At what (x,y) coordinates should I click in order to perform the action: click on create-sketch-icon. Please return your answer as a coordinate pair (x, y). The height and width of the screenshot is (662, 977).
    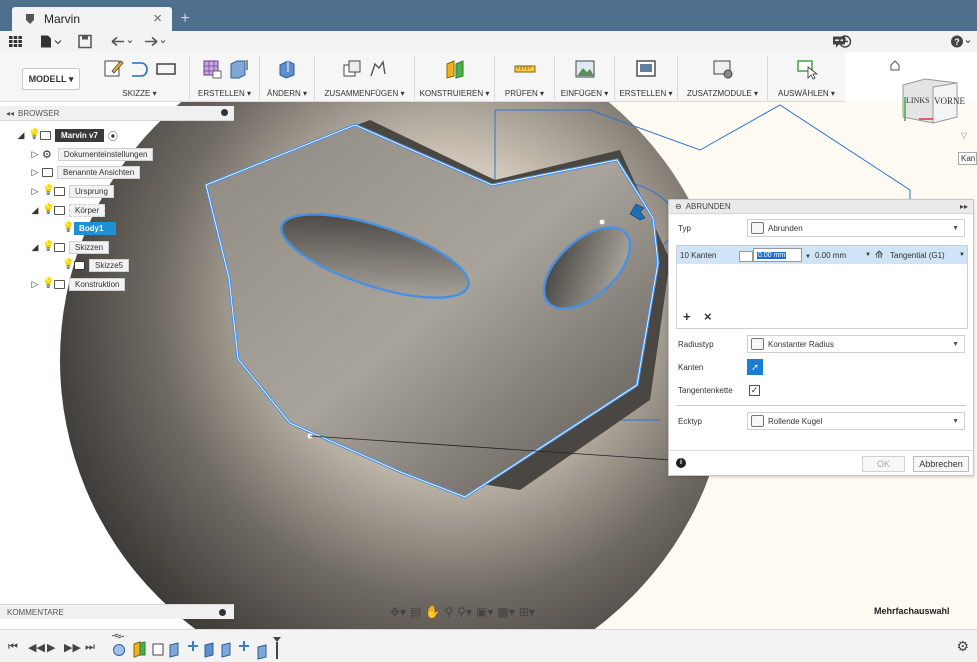
    Looking at the image, I should click on (114, 69).